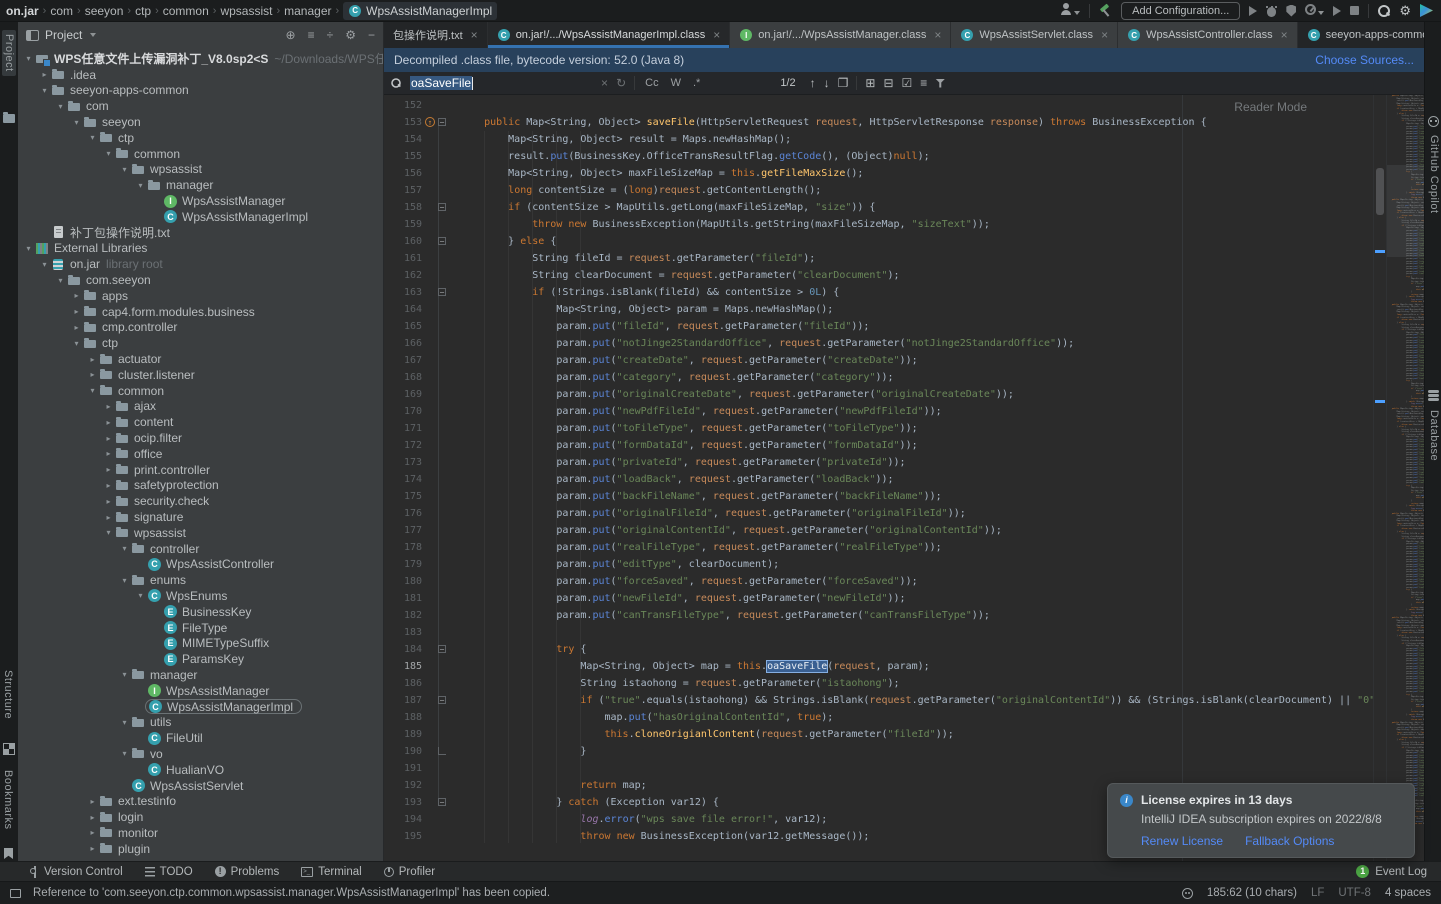 The width and height of the screenshot is (1441, 904). Describe the element at coordinates (1408, 893) in the screenshot. I see `indent-setting: 4 spaces` at that location.